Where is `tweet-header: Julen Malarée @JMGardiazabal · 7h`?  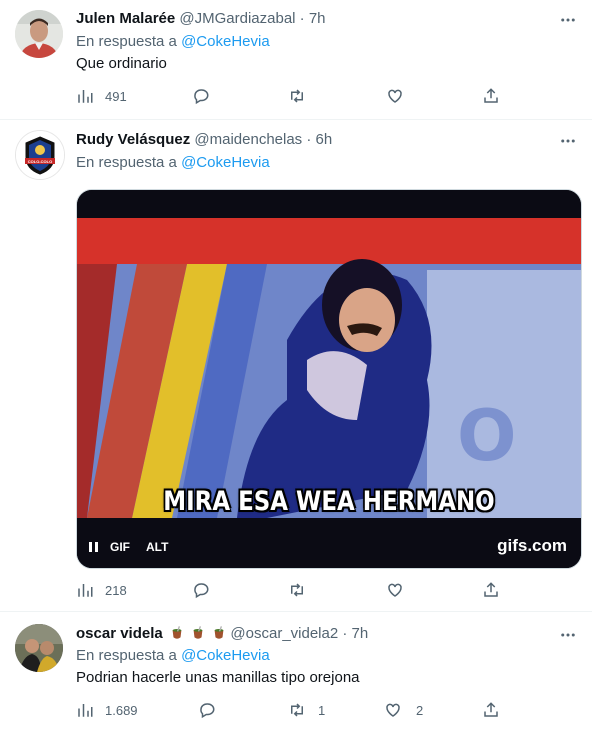 tweet-header: Julen Malarée @JMGardiazabal · 7h is located at coordinates (201, 19).